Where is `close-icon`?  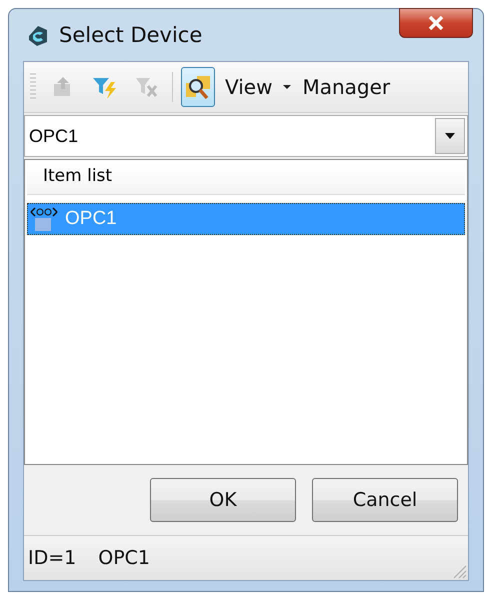
close-icon is located at coordinates (436, 23).